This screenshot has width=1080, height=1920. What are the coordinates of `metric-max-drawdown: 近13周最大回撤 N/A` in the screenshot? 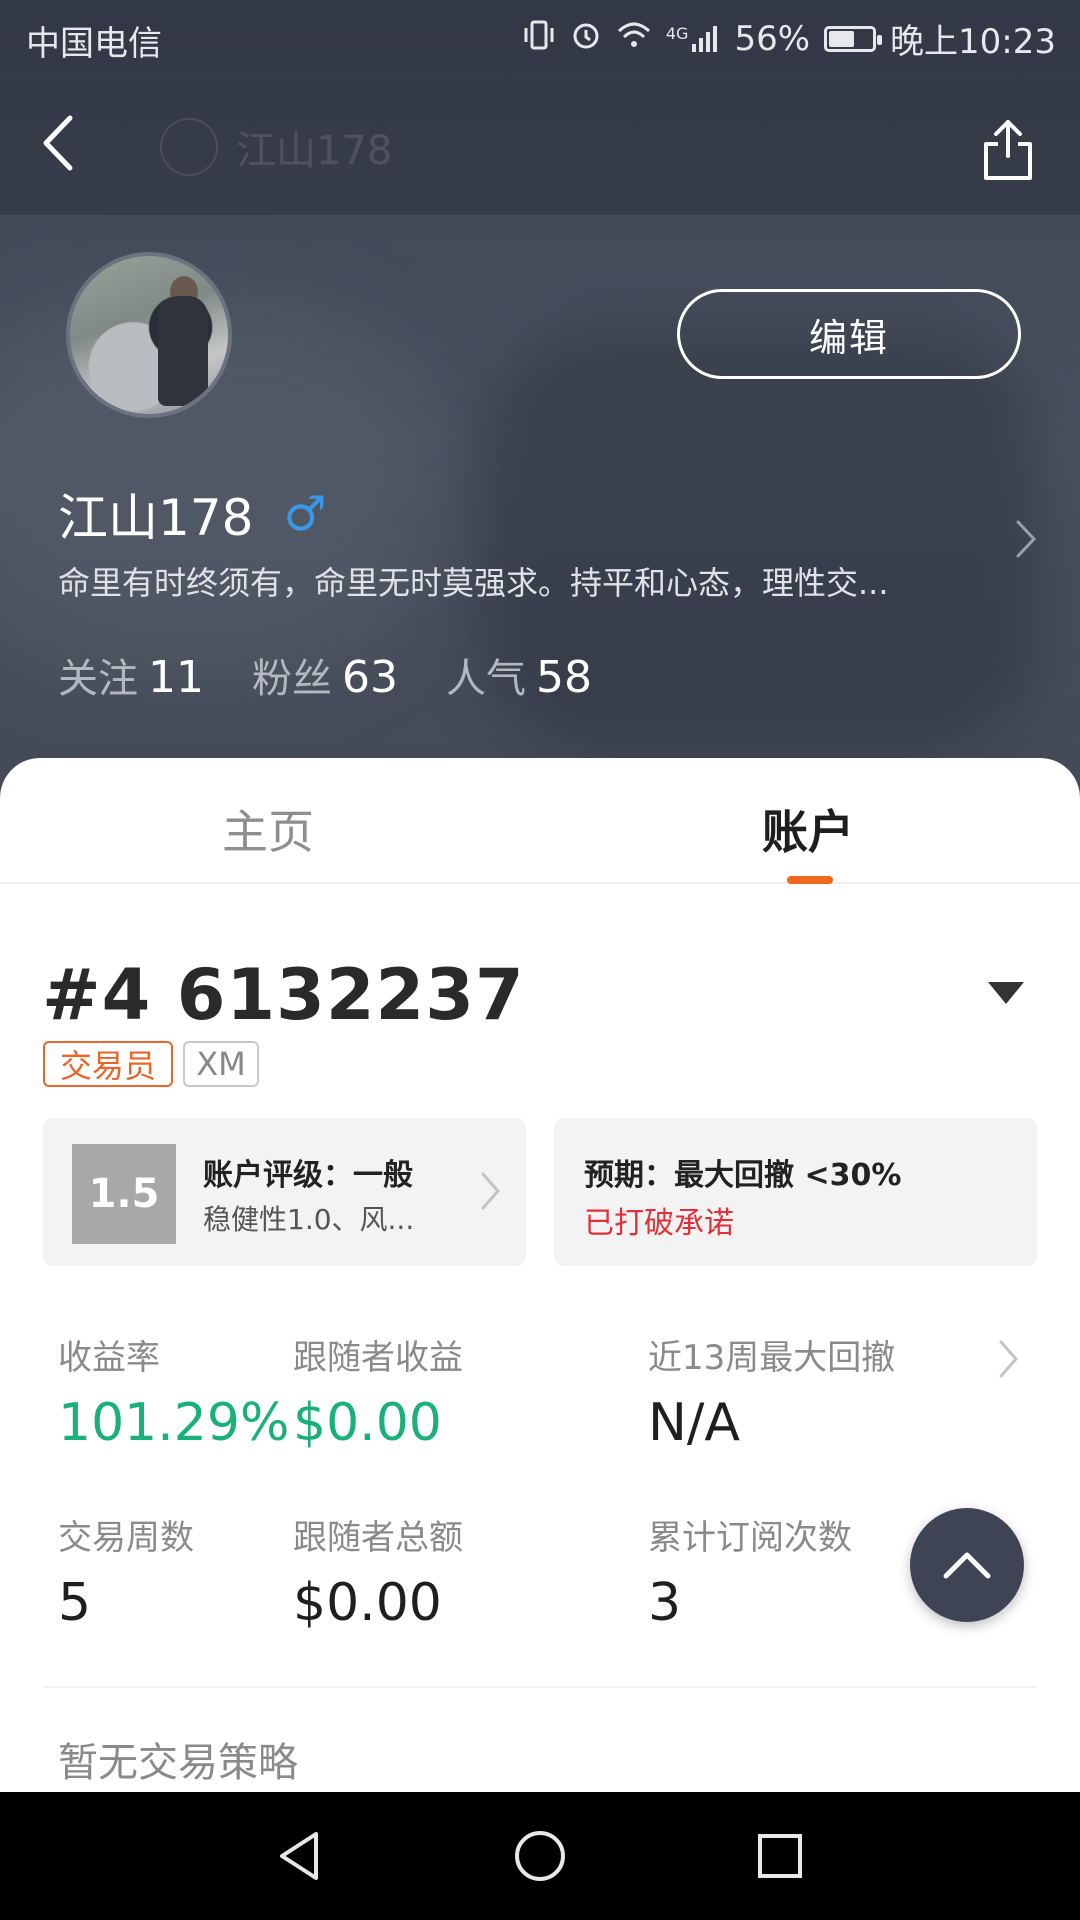 It's located at (771, 1391).